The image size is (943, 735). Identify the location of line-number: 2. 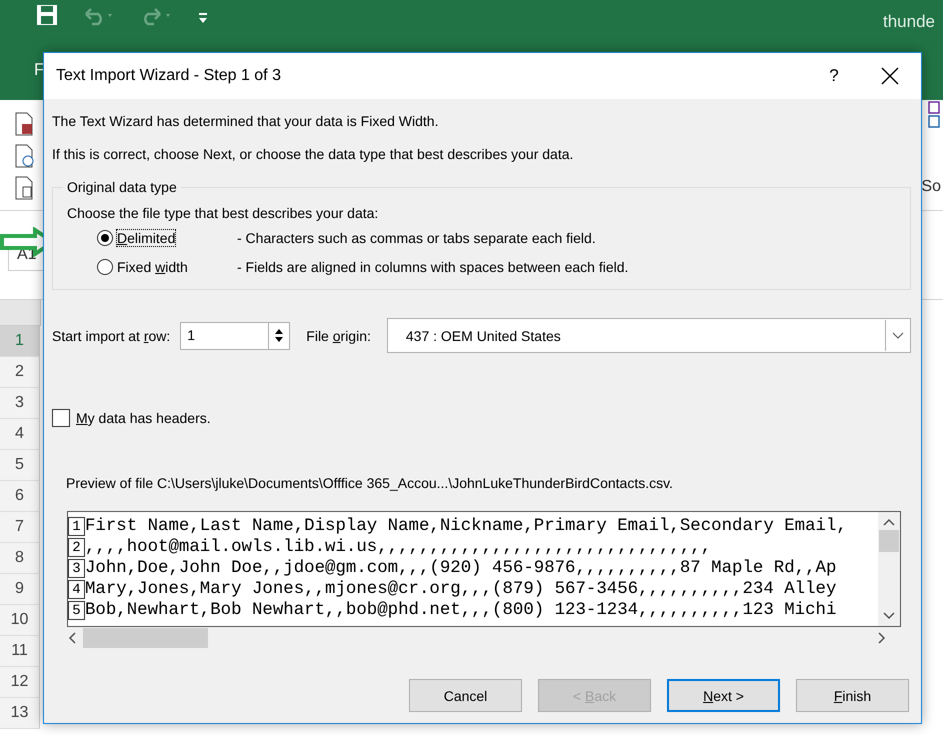
(76, 547).